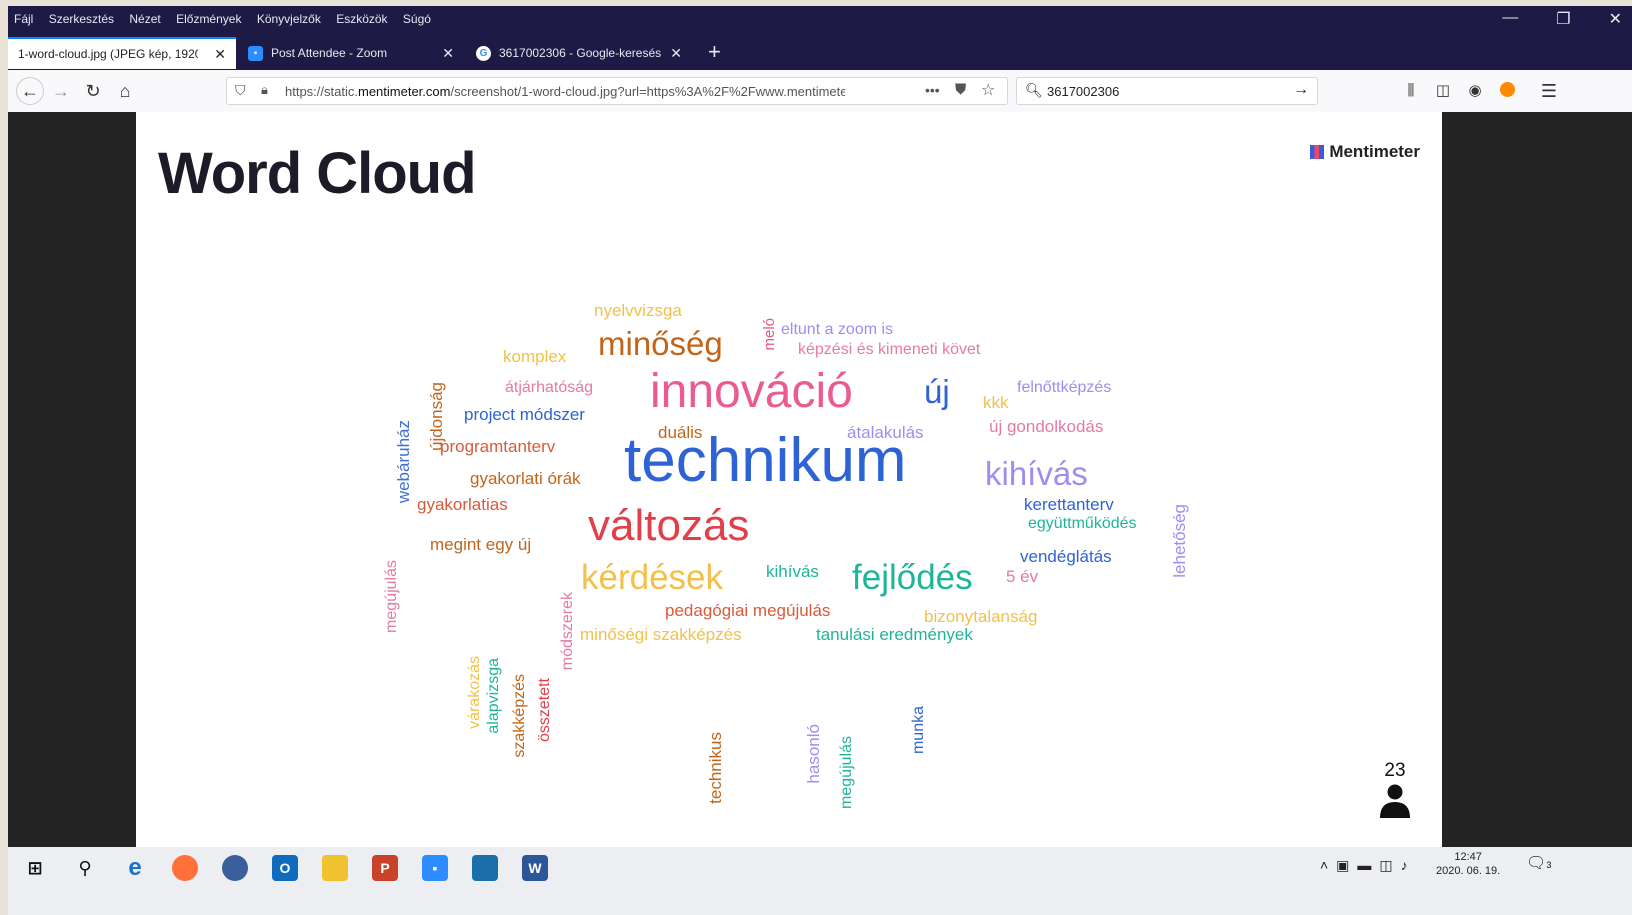  I want to click on participant-count: 23, so click(1395, 770).